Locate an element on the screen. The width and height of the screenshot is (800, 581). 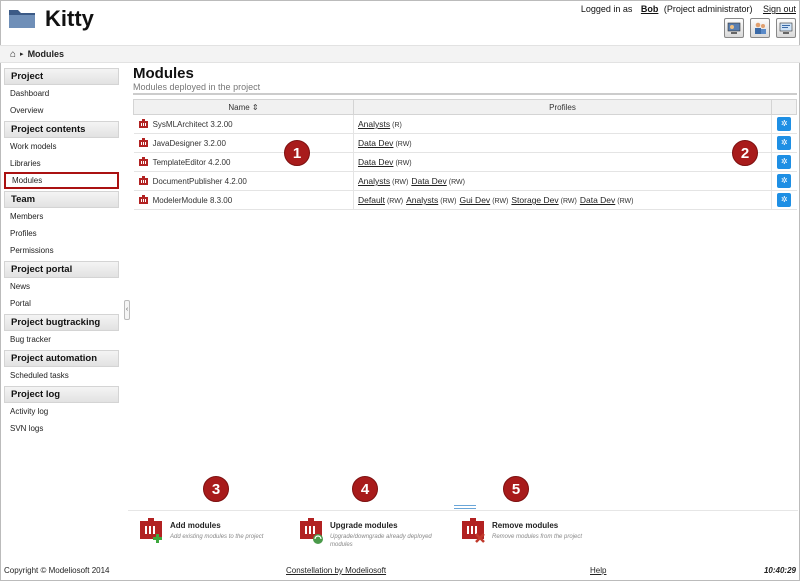
module-profiles: Analysts (R) is located at coordinates (562, 124).